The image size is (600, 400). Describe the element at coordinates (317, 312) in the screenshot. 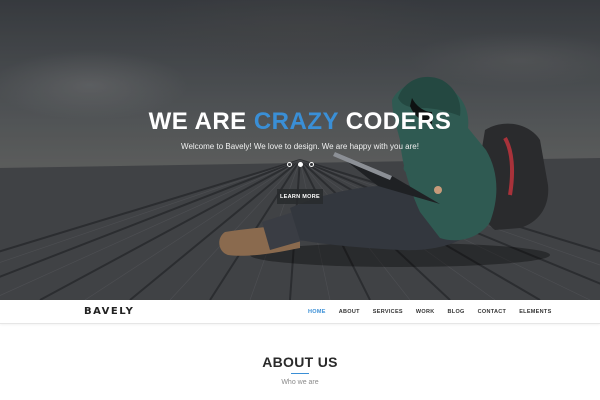

I see `nav-item-home: HOME` at that location.